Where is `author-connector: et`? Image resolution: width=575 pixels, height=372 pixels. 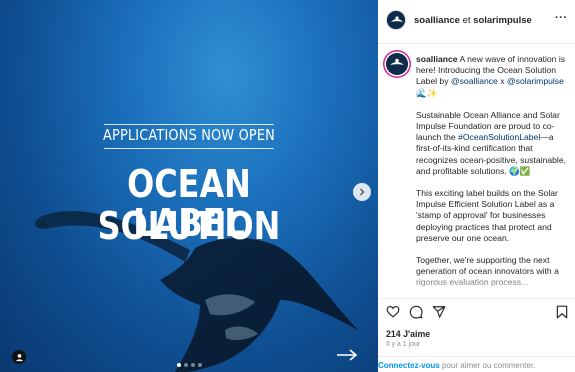 author-connector: et is located at coordinates (466, 20).